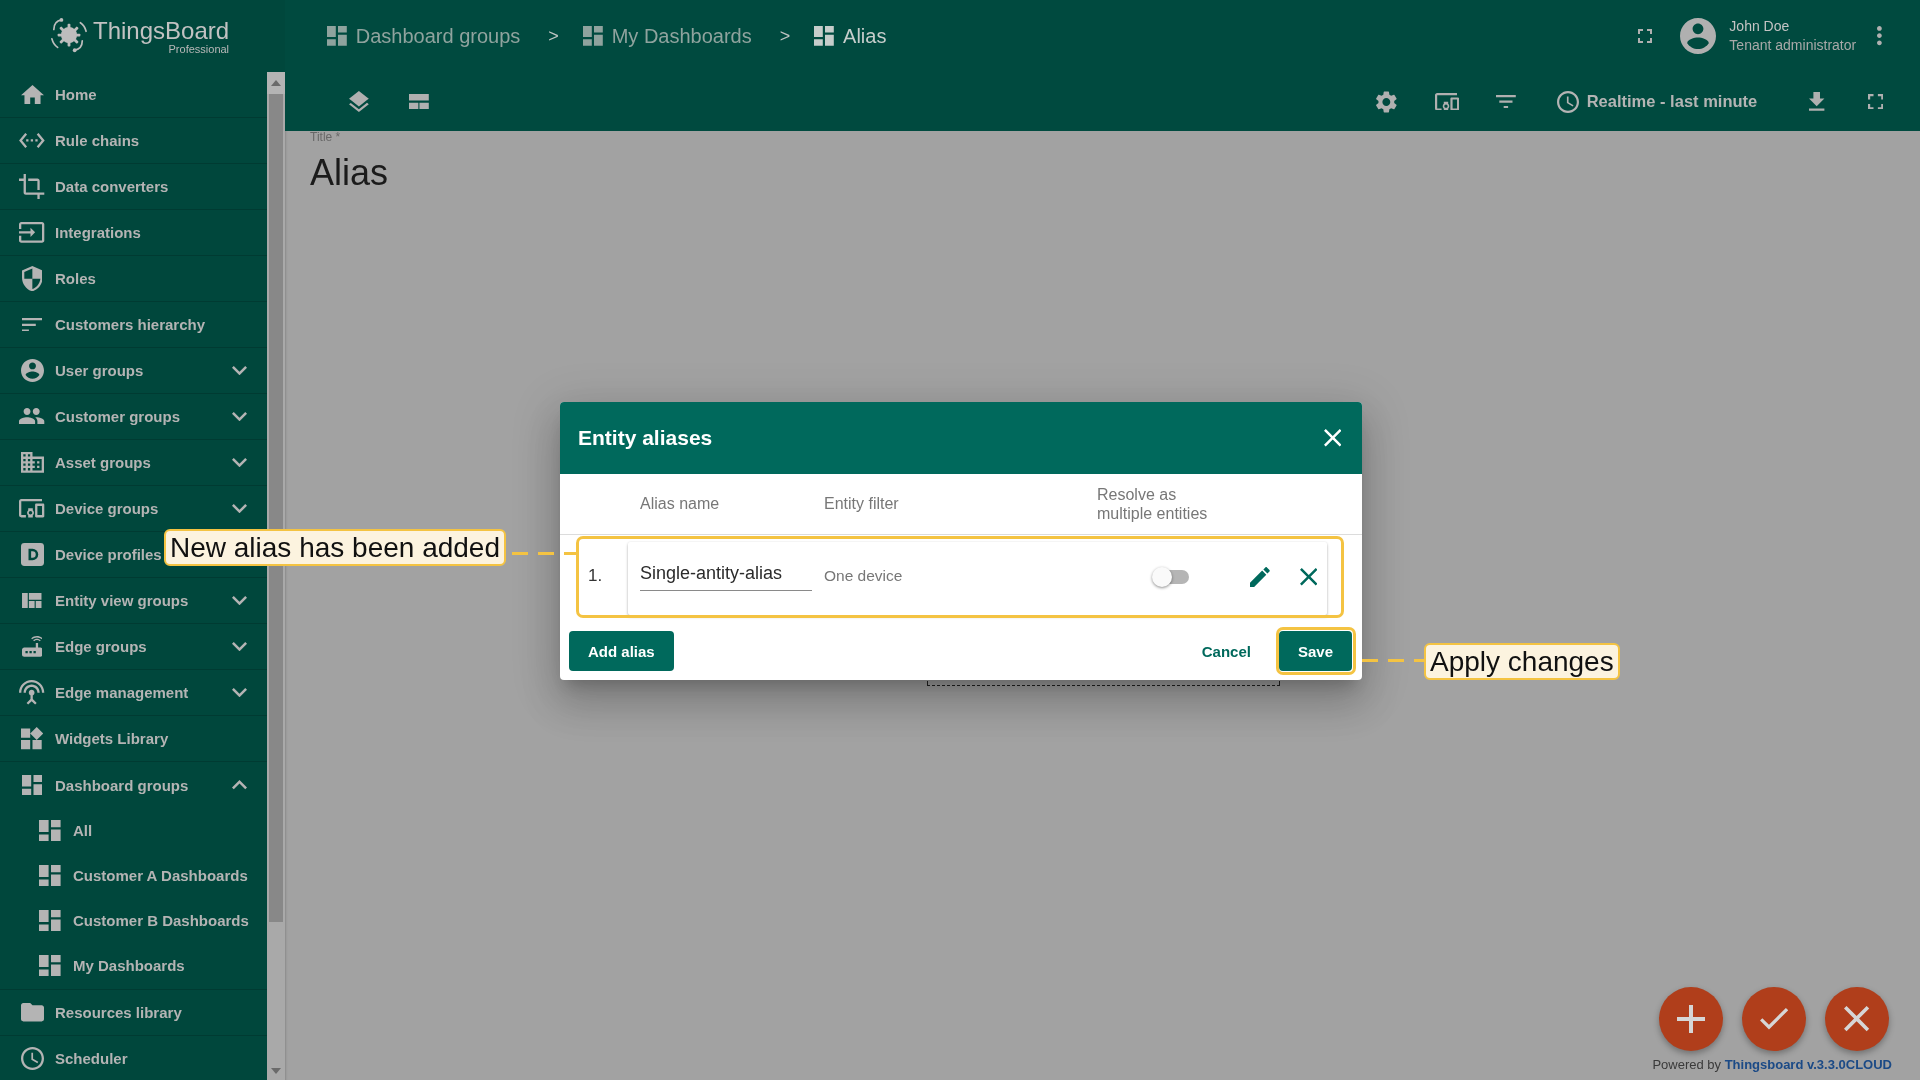  I want to click on sidebar-subitem: Customer A Dashboards, so click(133, 875).